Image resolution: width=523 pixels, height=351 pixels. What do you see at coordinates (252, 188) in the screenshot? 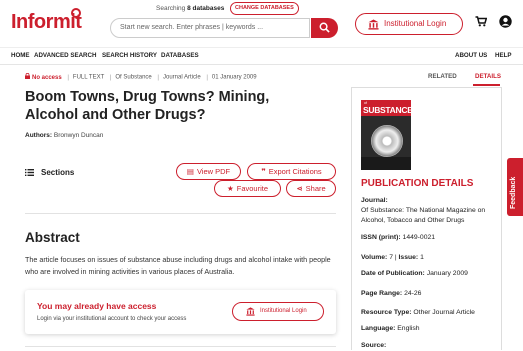
I see `favourite-label: Favourite` at bounding box center [252, 188].